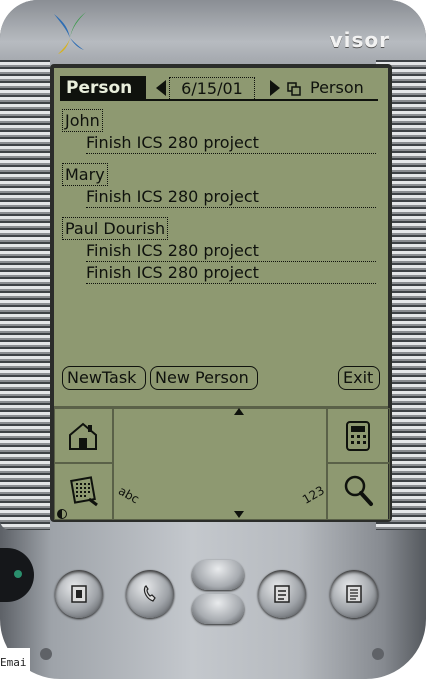 The image size is (426, 679). I want to click on person-name: John, so click(82, 120).